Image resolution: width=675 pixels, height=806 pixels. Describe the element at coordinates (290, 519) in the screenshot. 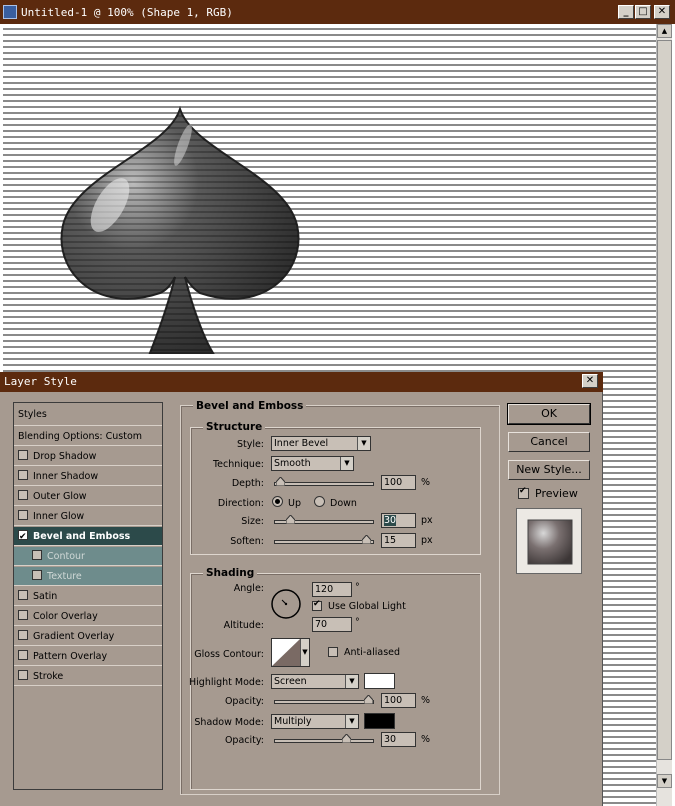

I see `size-slider-handle` at that location.